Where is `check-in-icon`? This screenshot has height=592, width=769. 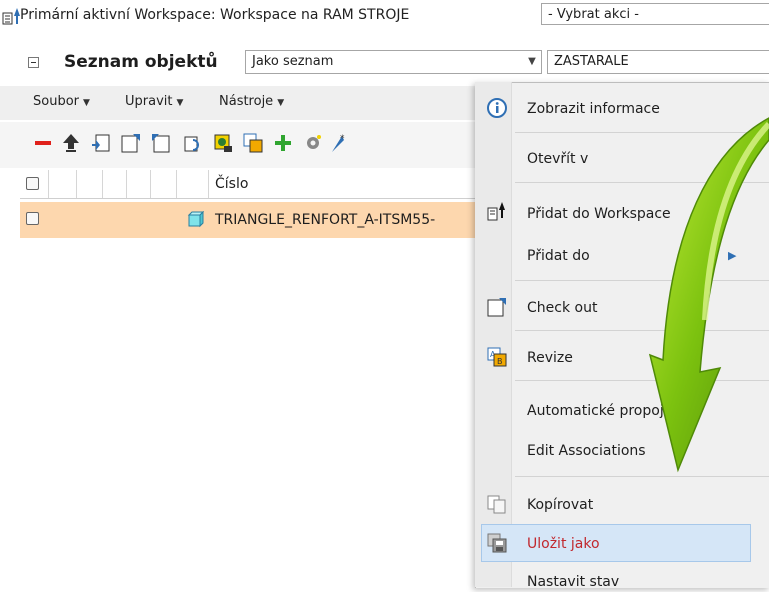 check-in-icon is located at coordinates (101, 143).